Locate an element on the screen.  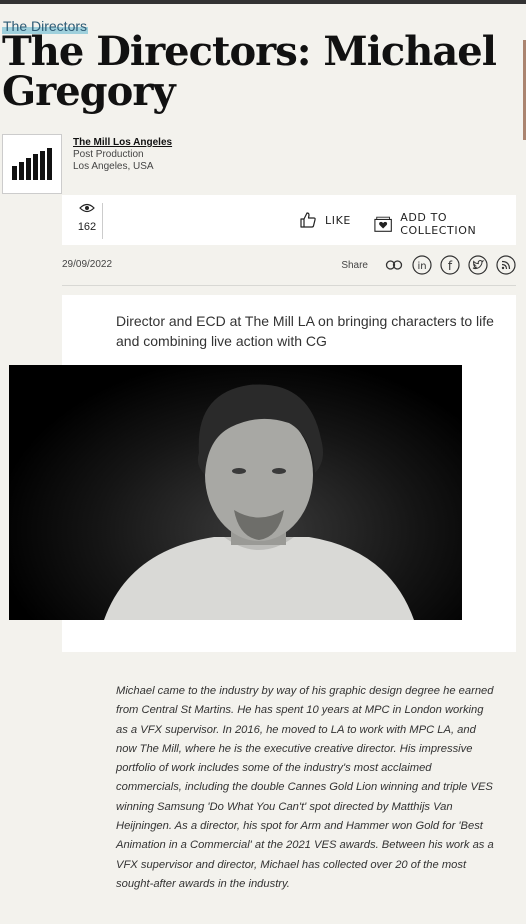
facebook-icon: f is located at coordinates (450, 265).